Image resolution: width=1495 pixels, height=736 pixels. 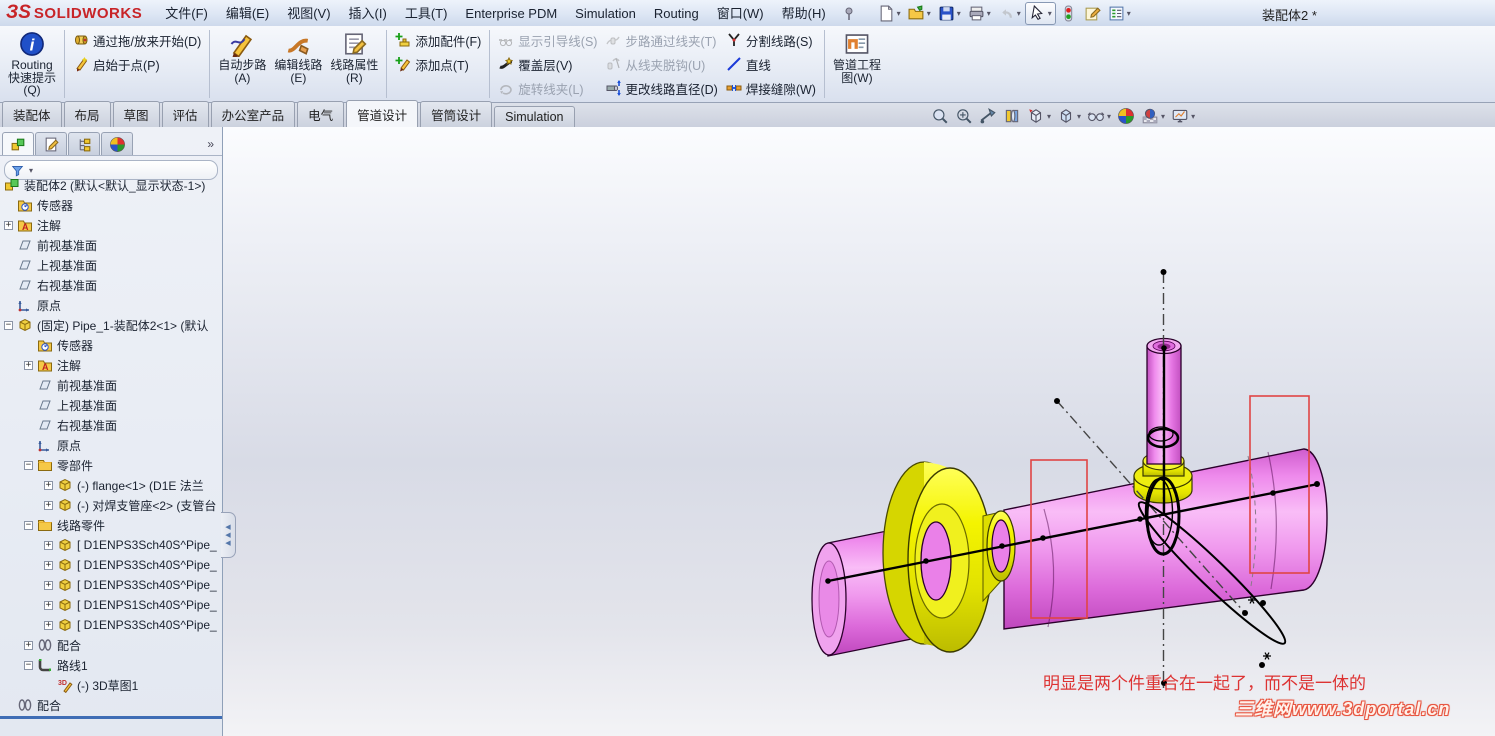 I want to click on tree-item--flange-1-d1e-法兰: + (-) flange<1> (D1E 法兰, so click(x=111, y=485).